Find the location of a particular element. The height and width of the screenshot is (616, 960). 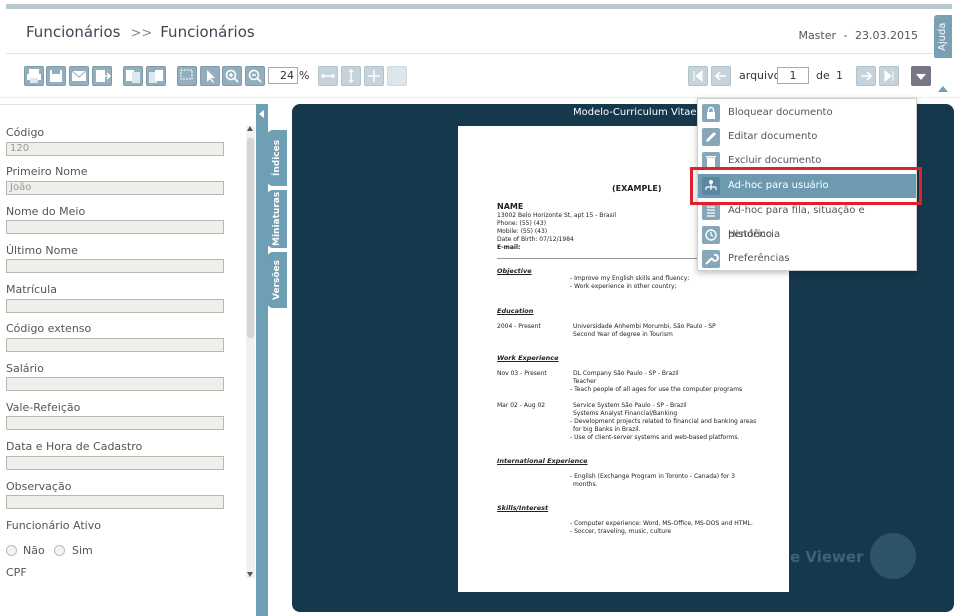

radio-label-nao: Não is located at coordinates (34, 550).